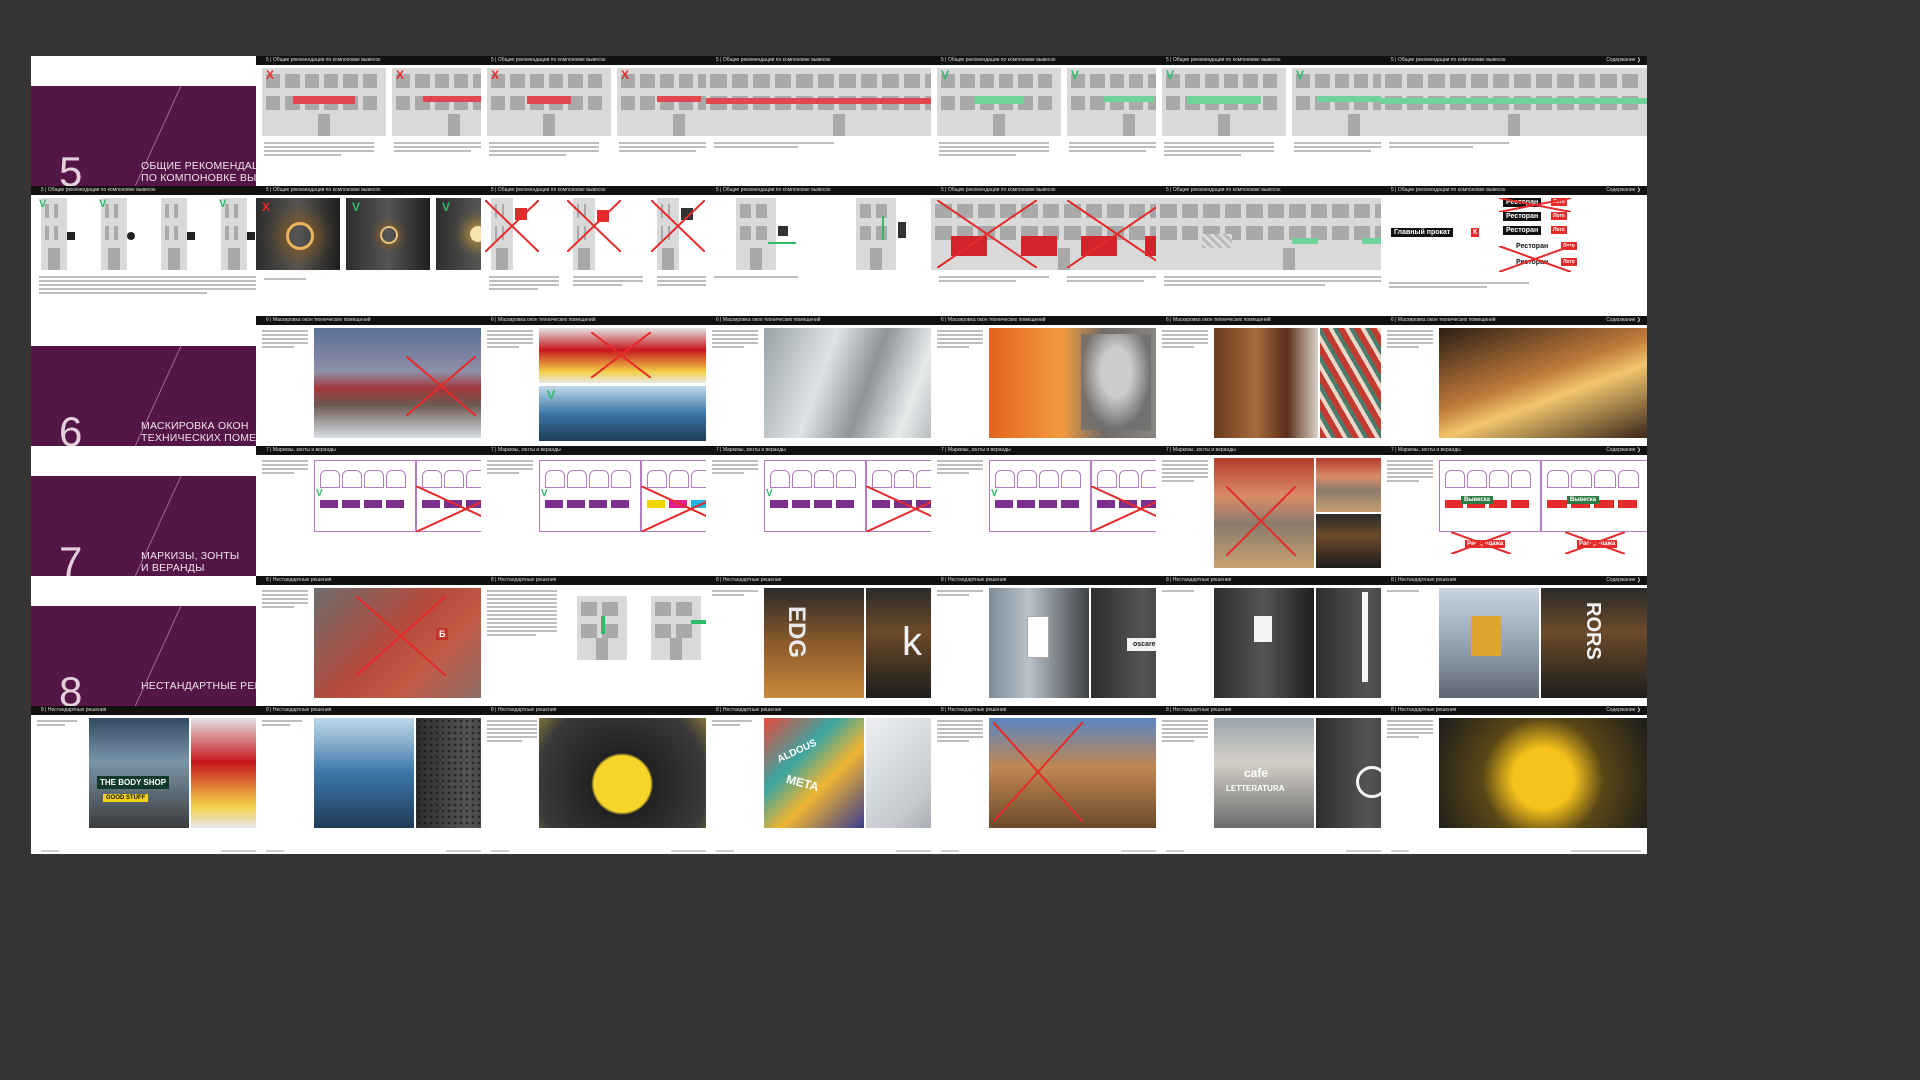 This screenshot has width=1920, height=1080. What do you see at coordinates (190, 562) in the screenshot?
I see `cover-title: МАРКИЗЫ, ЗОНТЫ И ВЕРАНДЫ` at bounding box center [190, 562].